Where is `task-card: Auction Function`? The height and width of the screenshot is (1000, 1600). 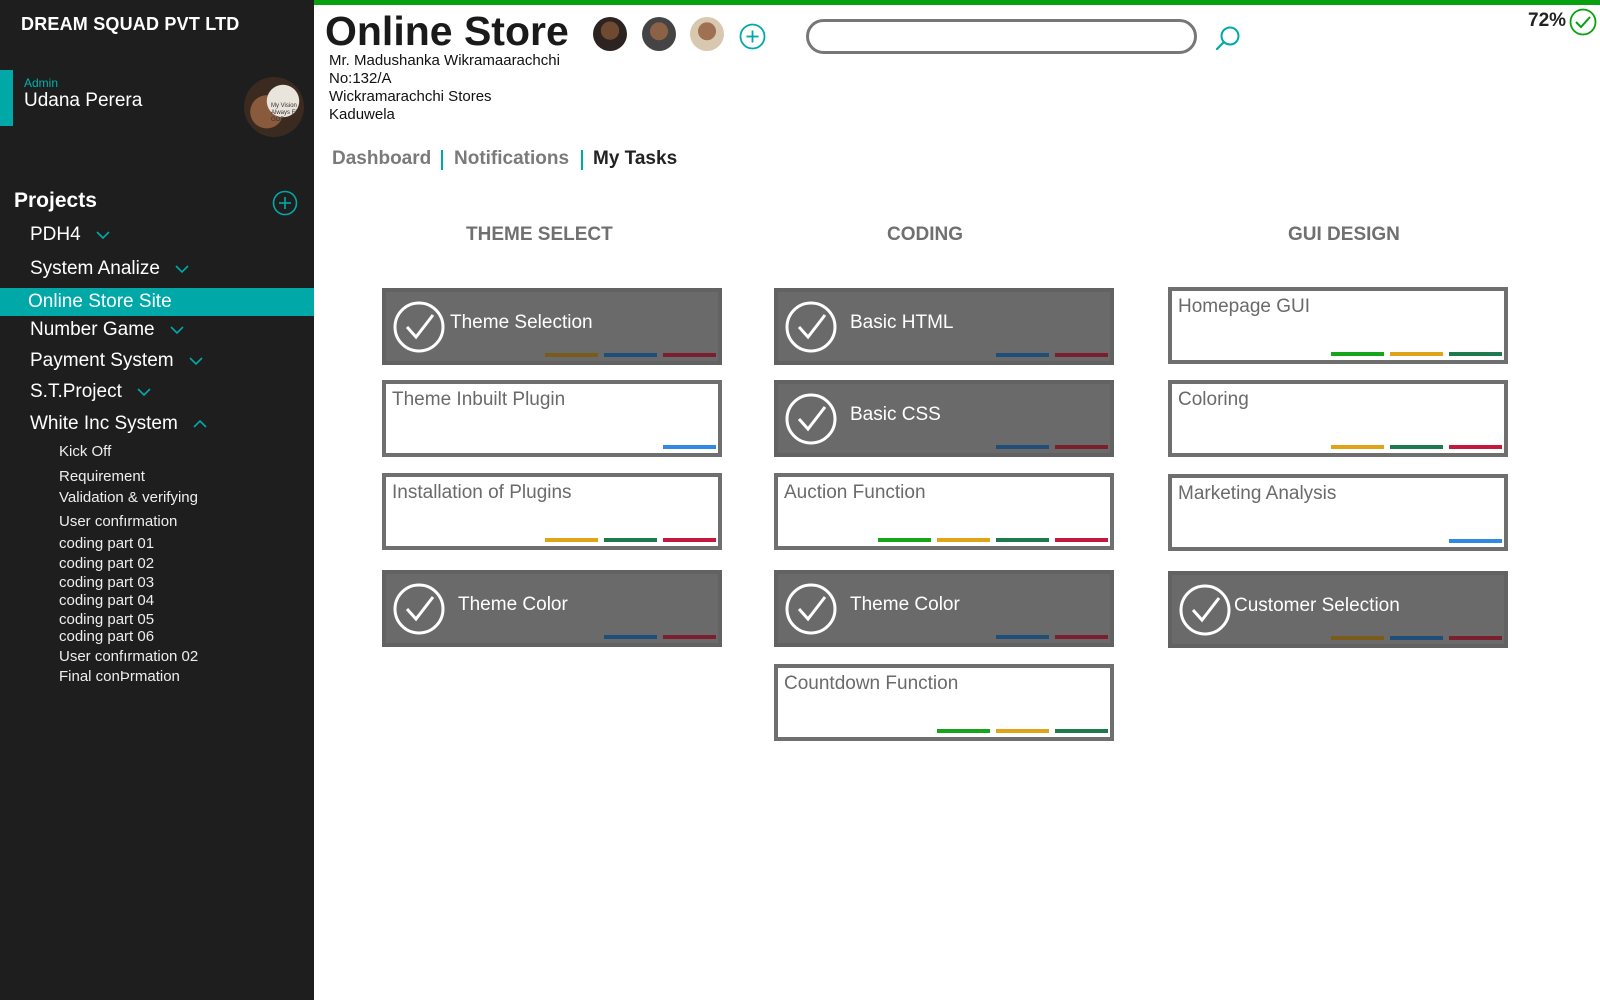 task-card: Auction Function is located at coordinates (944, 511).